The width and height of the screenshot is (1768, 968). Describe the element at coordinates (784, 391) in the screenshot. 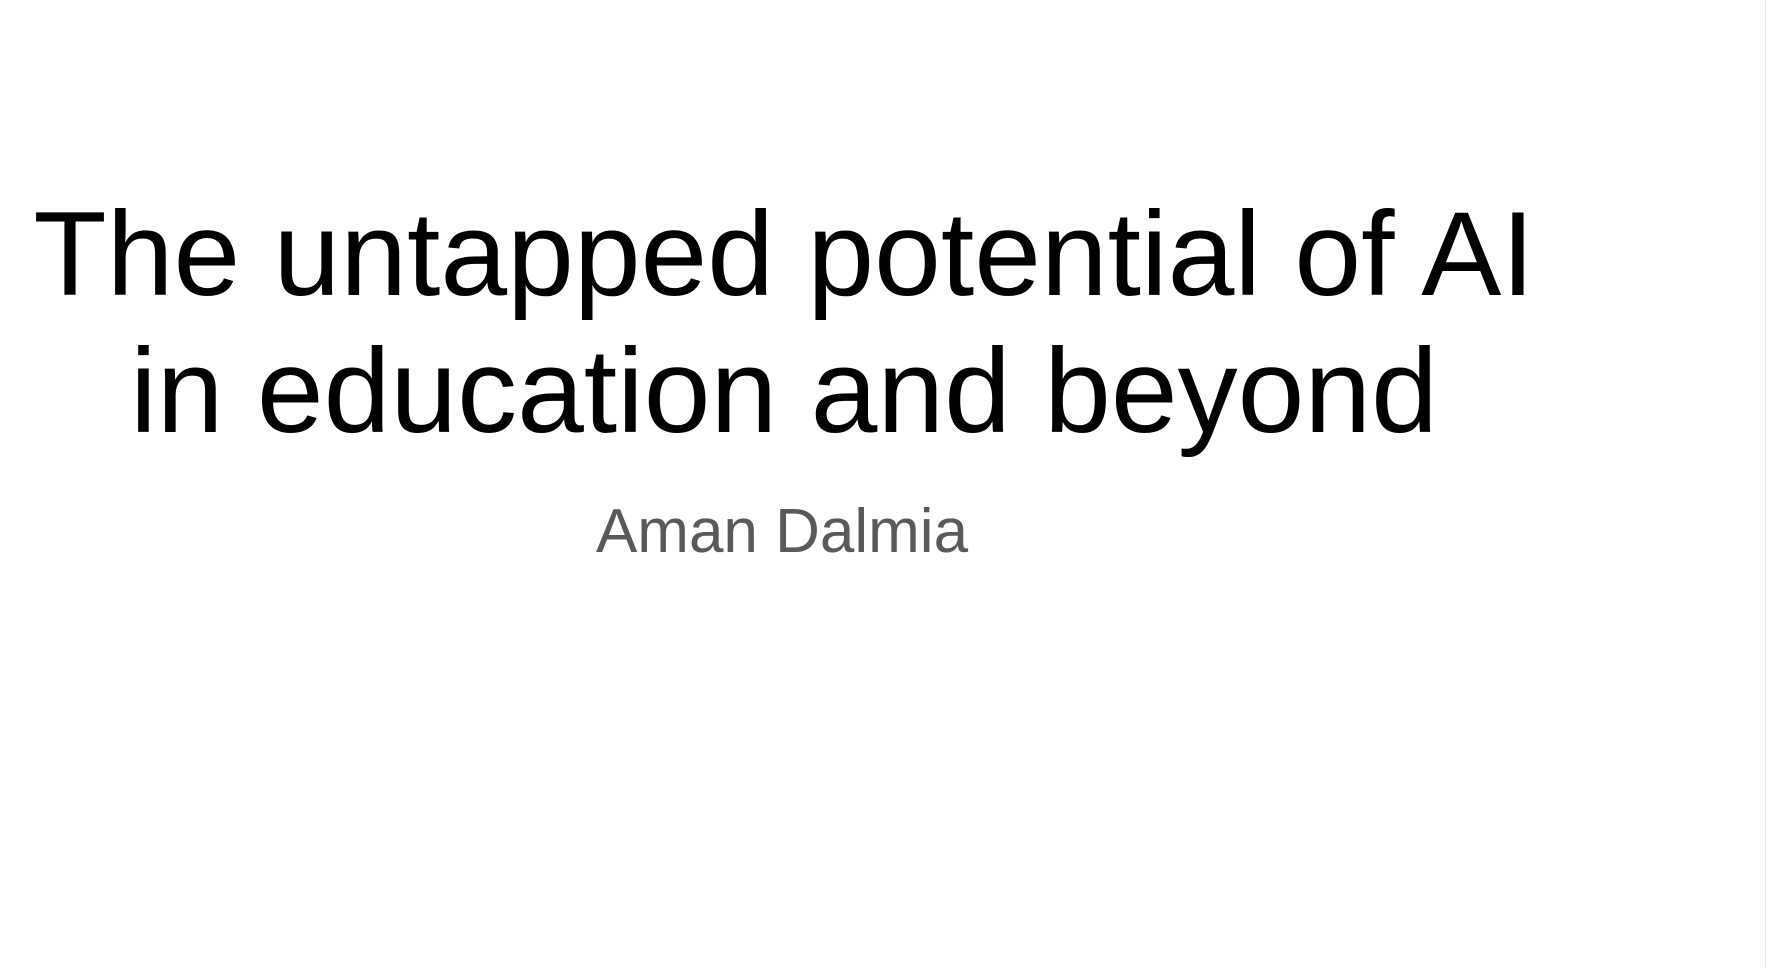

I see `slide-title-line-2: in education and beyond` at that location.